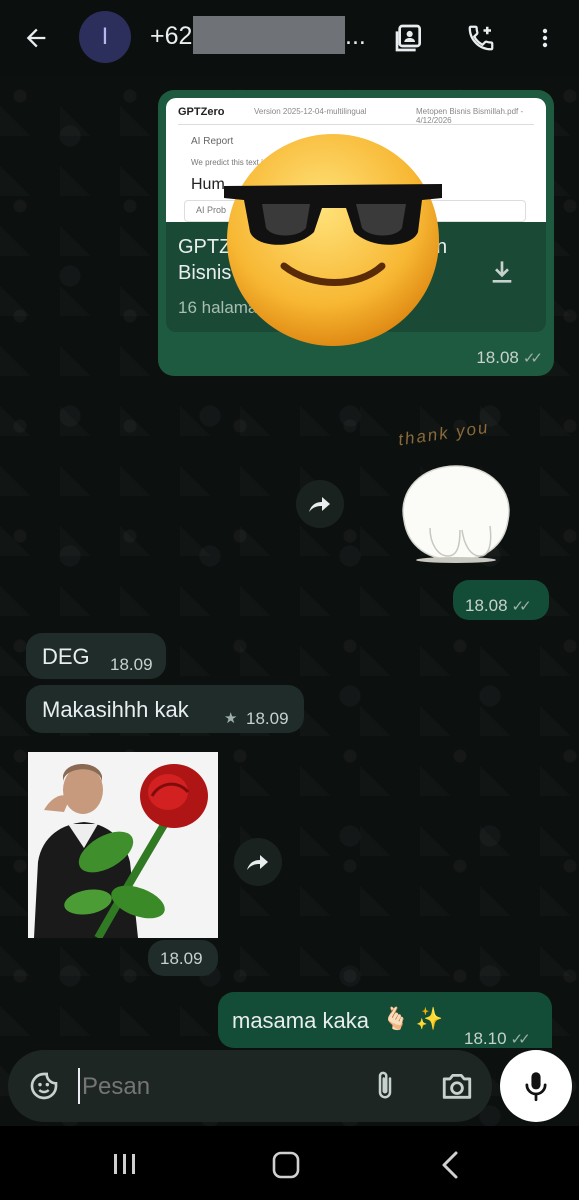 The width and height of the screenshot is (579, 1200). Describe the element at coordinates (300, 1020) in the screenshot. I see `message-text: masama kaka` at that location.